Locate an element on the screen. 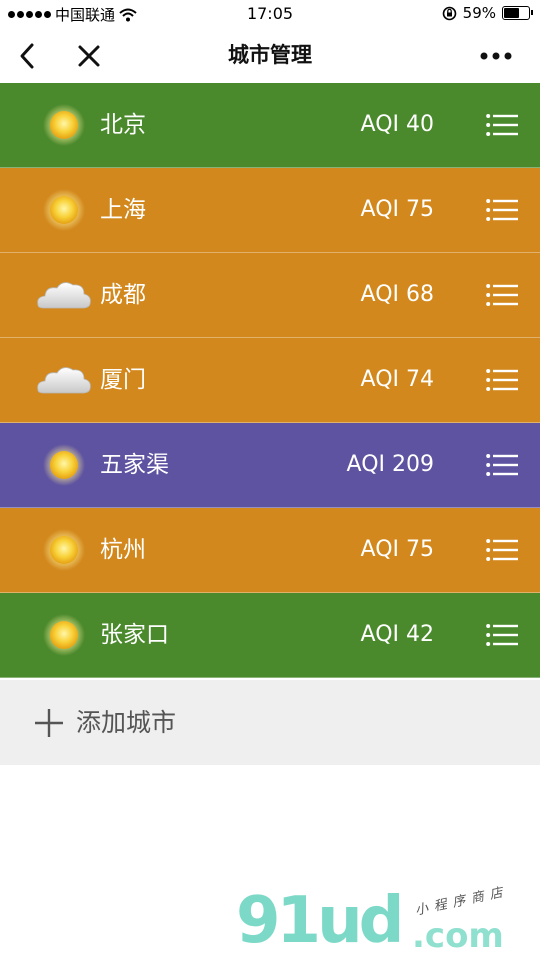  more-button is located at coordinates (496, 55).